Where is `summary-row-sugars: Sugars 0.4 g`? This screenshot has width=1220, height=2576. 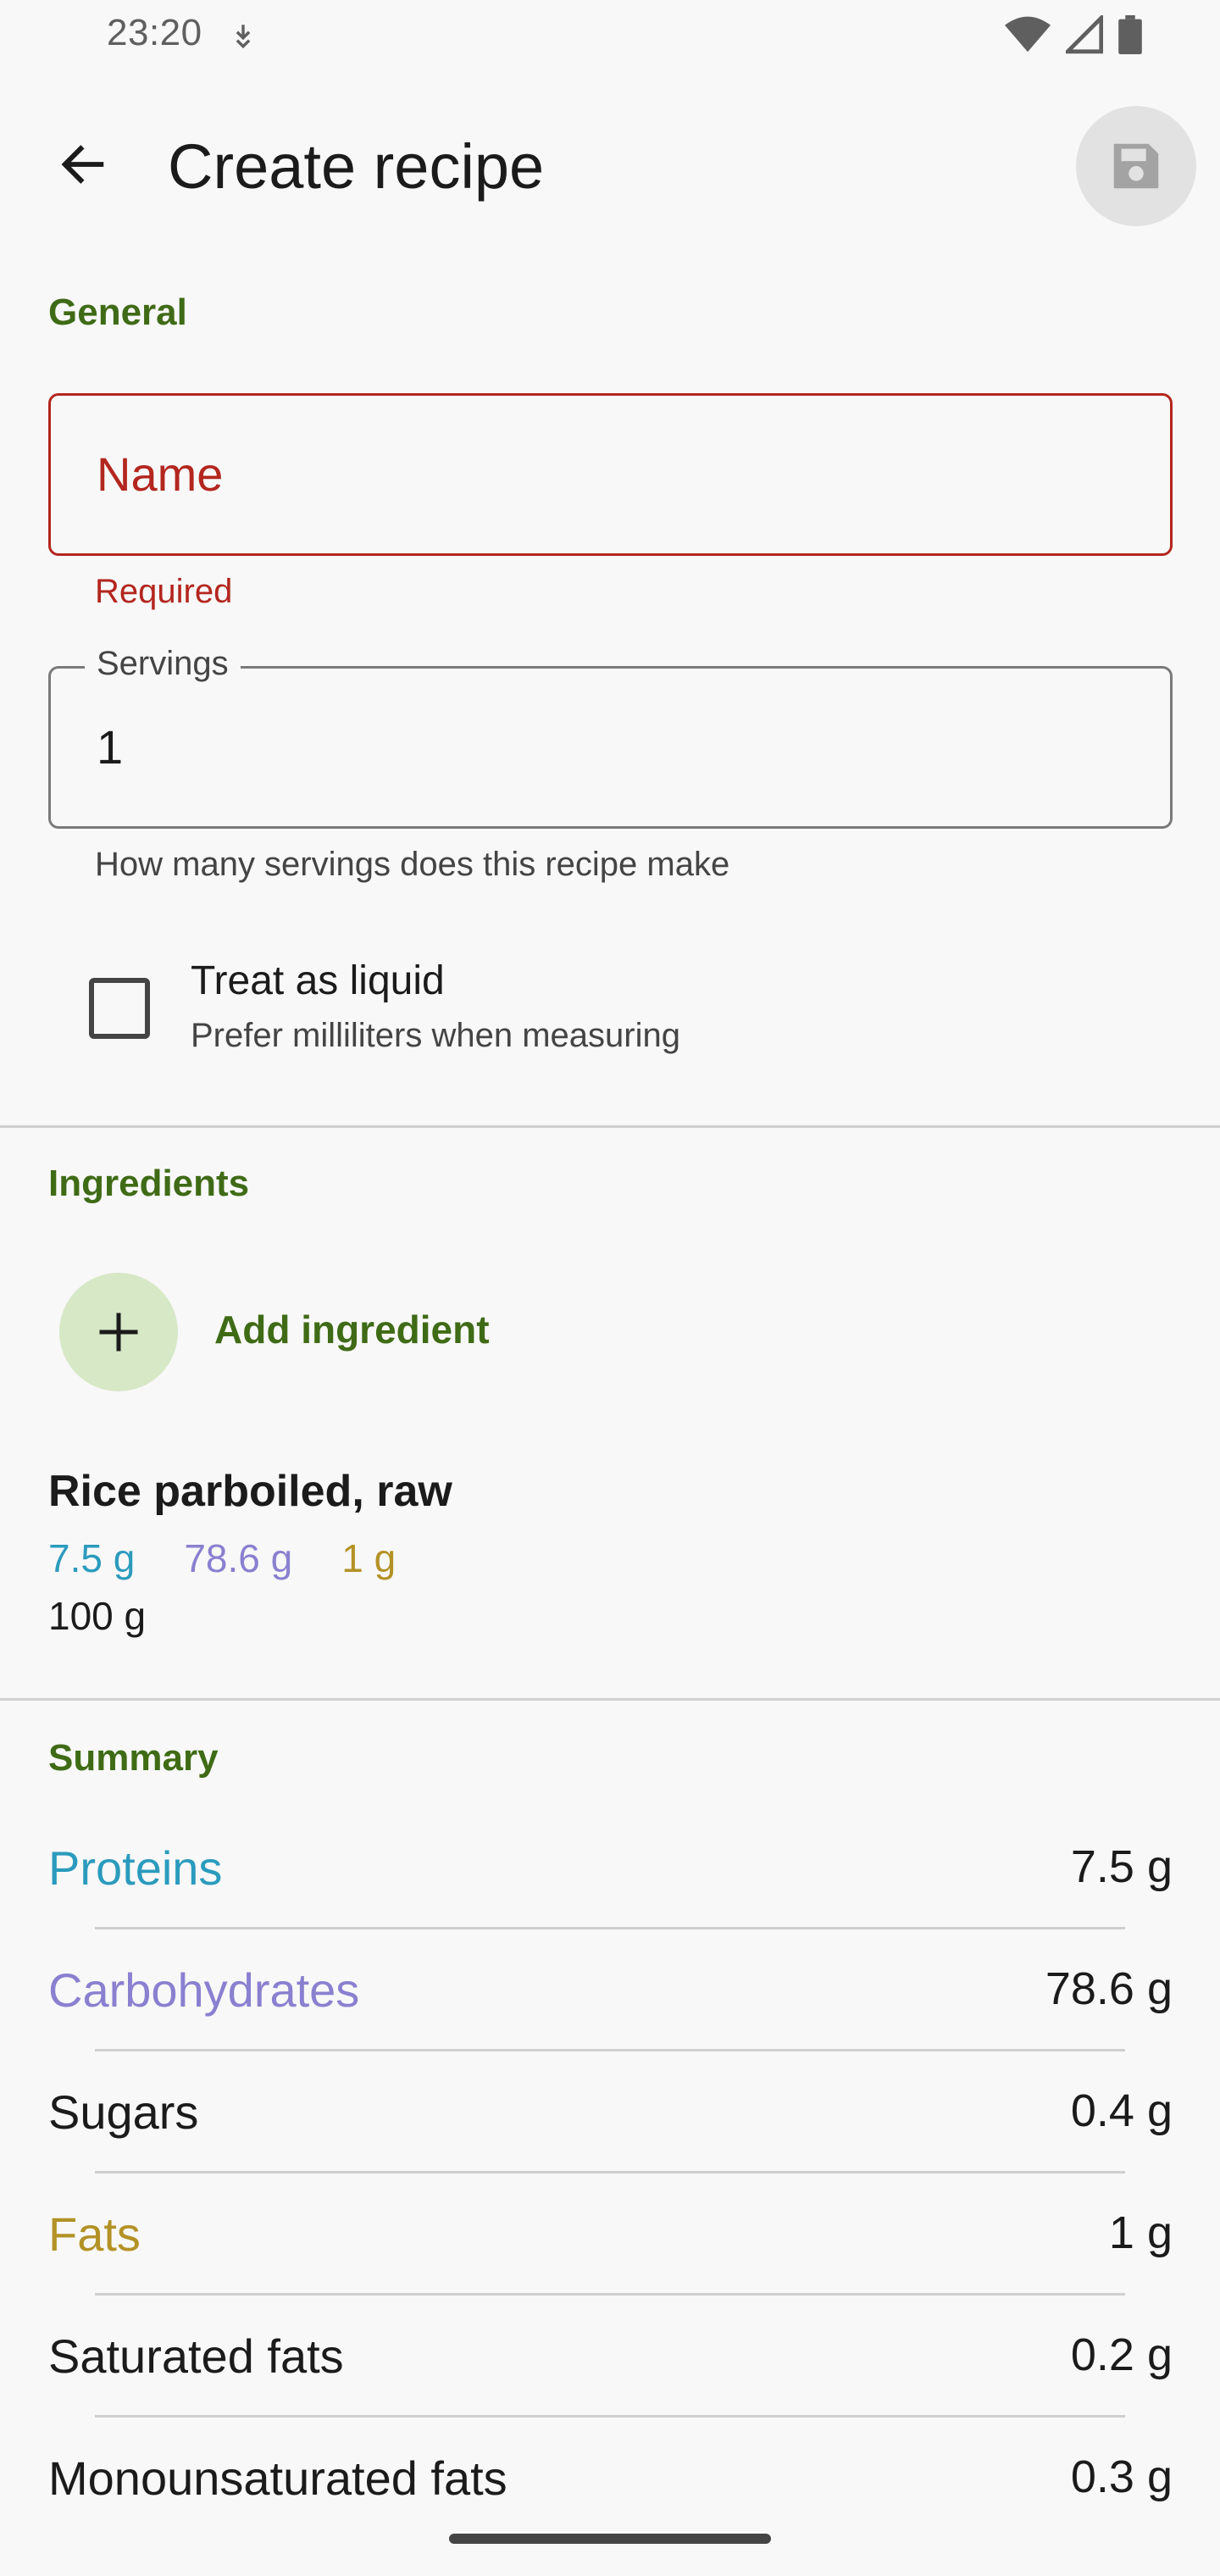 summary-row-sugars: Sugars 0.4 g is located at coordinates (610, 2118).